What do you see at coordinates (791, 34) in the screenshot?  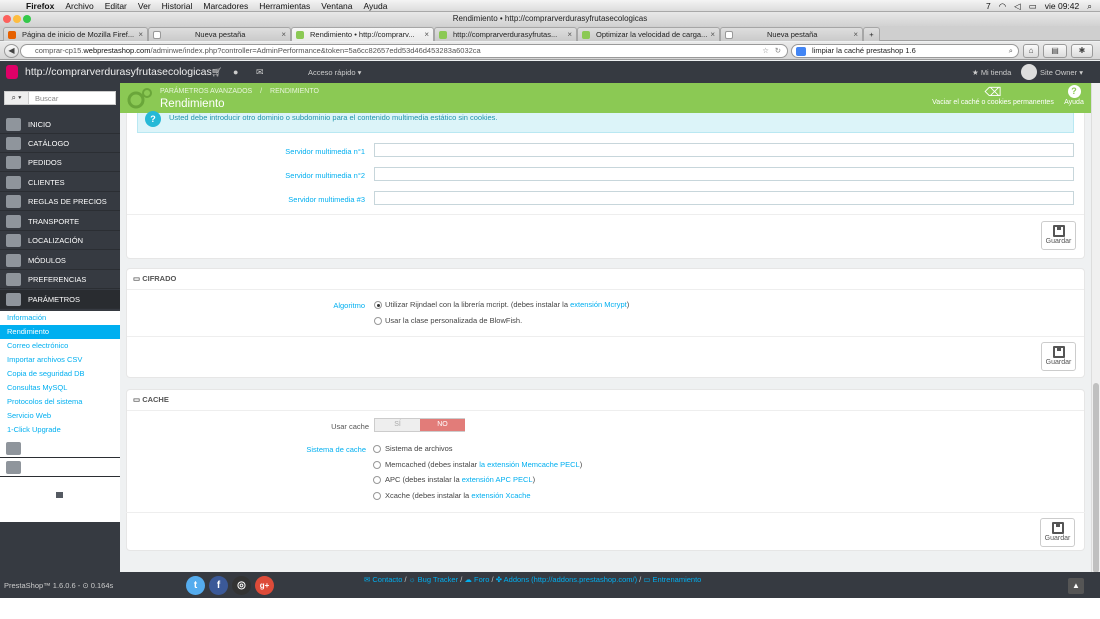 I see `tab-new-2: Nueva pestaña ×` at bounding box center [791, 34].